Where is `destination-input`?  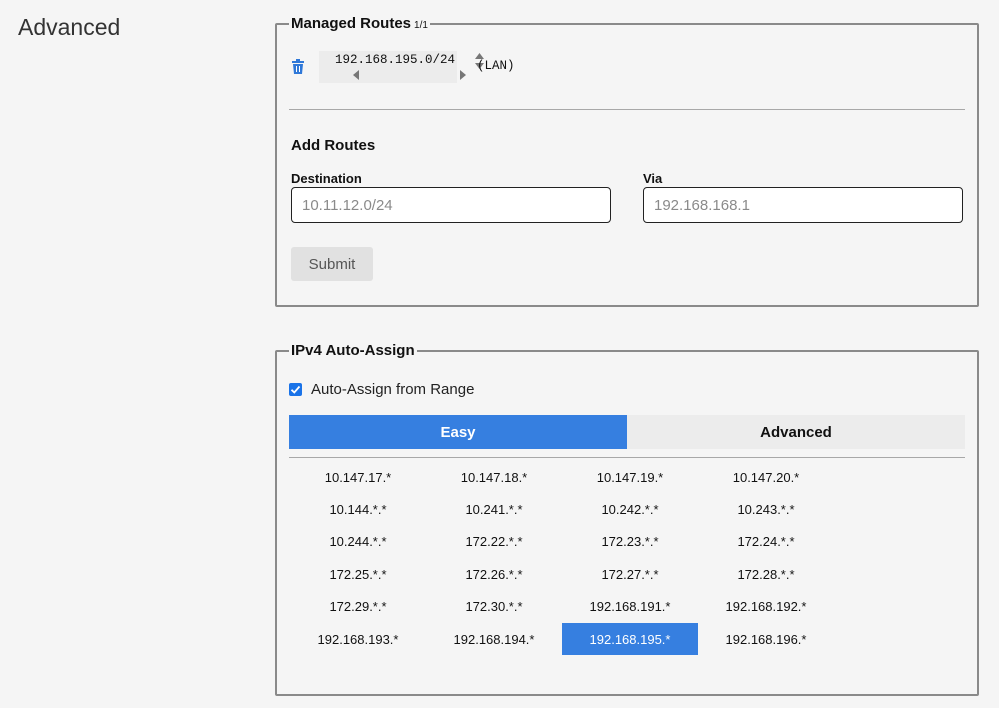
destination-input is located at coordinates (451, 205).